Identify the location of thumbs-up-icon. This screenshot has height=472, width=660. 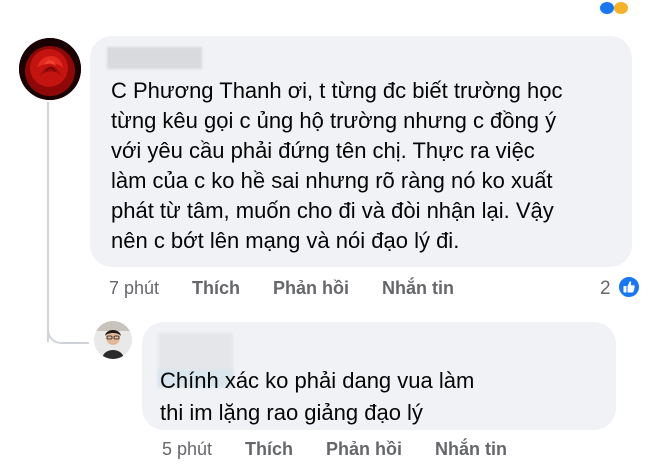
(629, 287).